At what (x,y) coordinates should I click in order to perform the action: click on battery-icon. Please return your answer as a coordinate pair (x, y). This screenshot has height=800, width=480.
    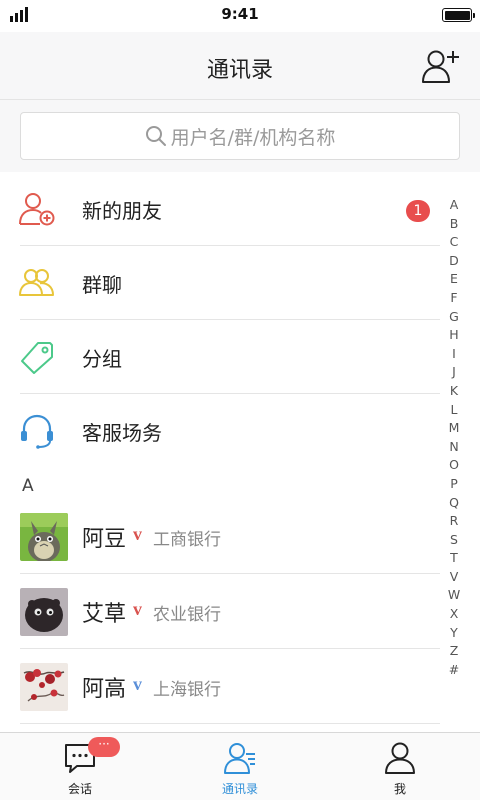
    Looking at the image, I should click on (458, 15).